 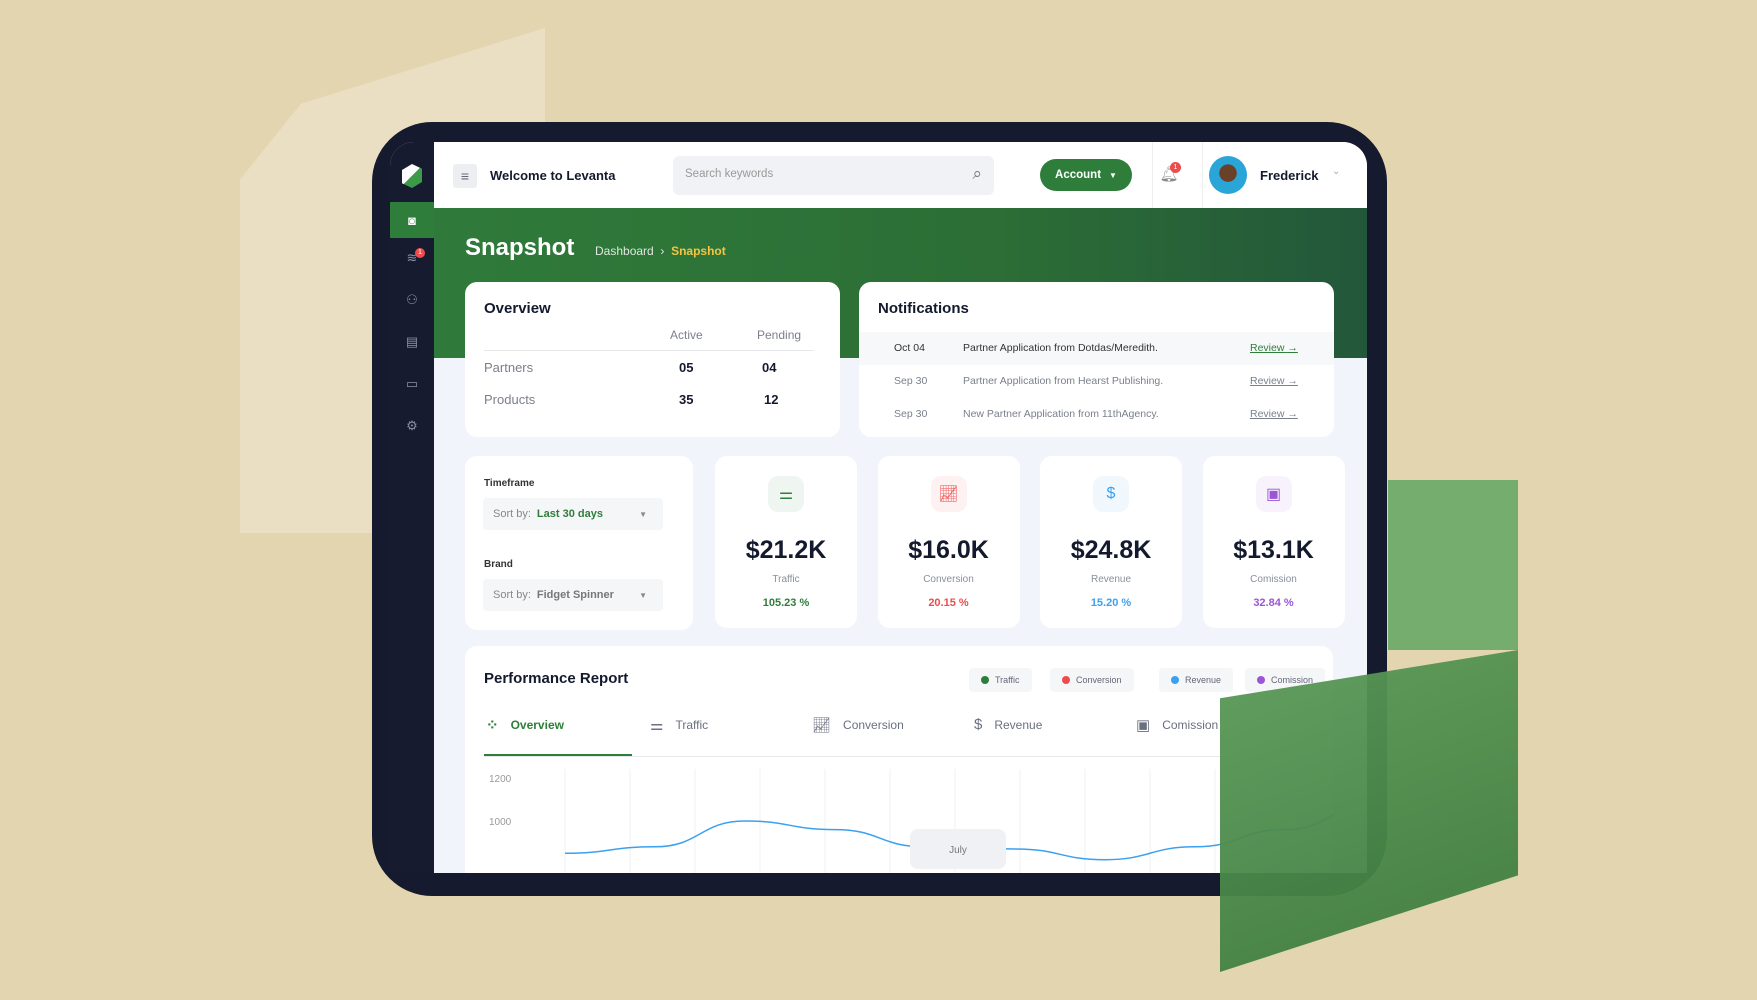 I want to click on notification-date: Oct 04, so click(x=909, y=348).